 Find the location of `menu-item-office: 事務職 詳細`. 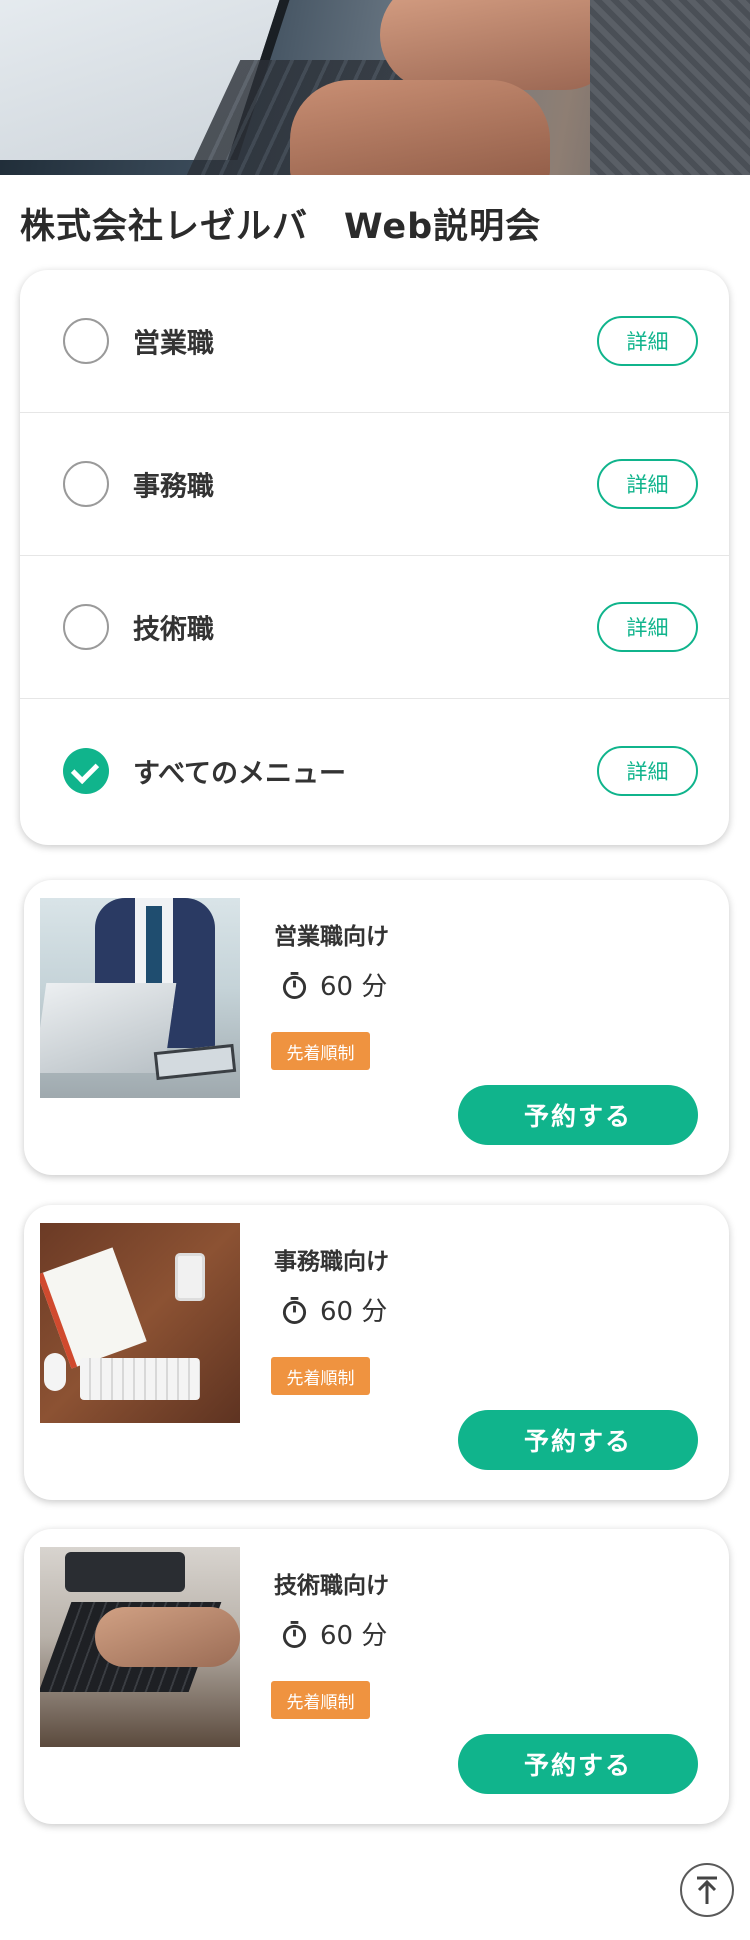

menu-item-office: 事務職 詳細 is located at coordinates (374, 484).